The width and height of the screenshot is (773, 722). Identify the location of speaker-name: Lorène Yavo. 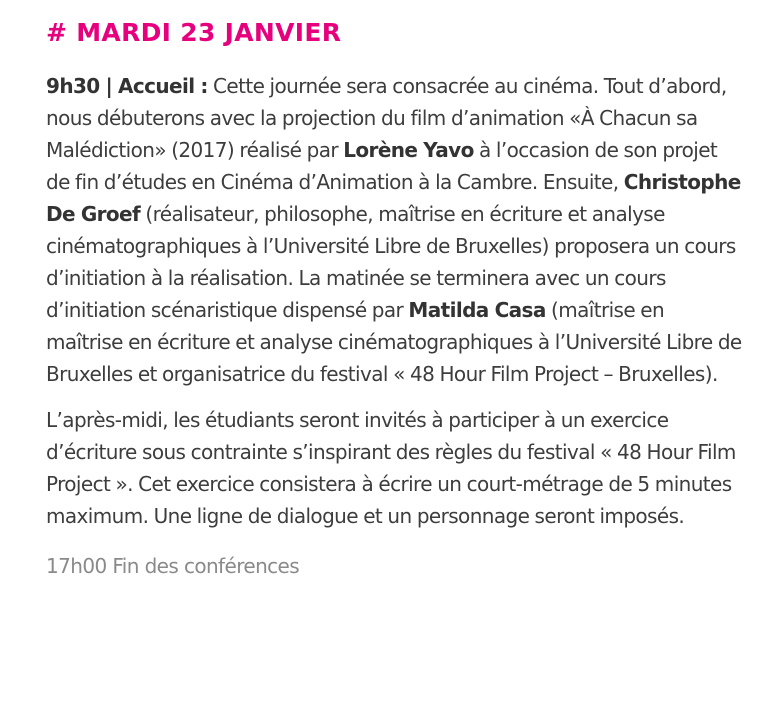
(408, 150).